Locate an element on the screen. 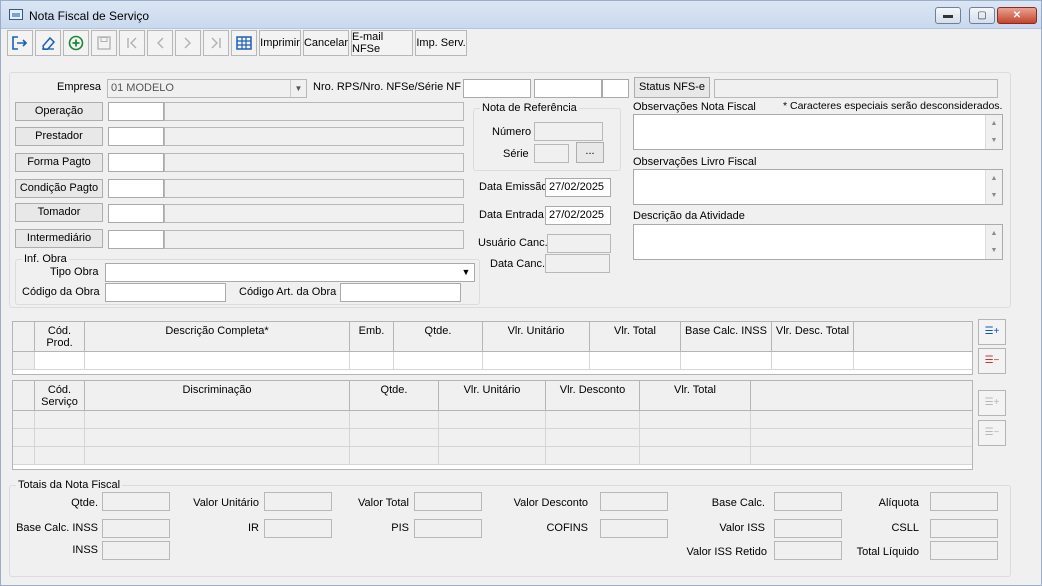 This screenshot has height=586, width=1042. save-icon is located at coordinates (104, 43).